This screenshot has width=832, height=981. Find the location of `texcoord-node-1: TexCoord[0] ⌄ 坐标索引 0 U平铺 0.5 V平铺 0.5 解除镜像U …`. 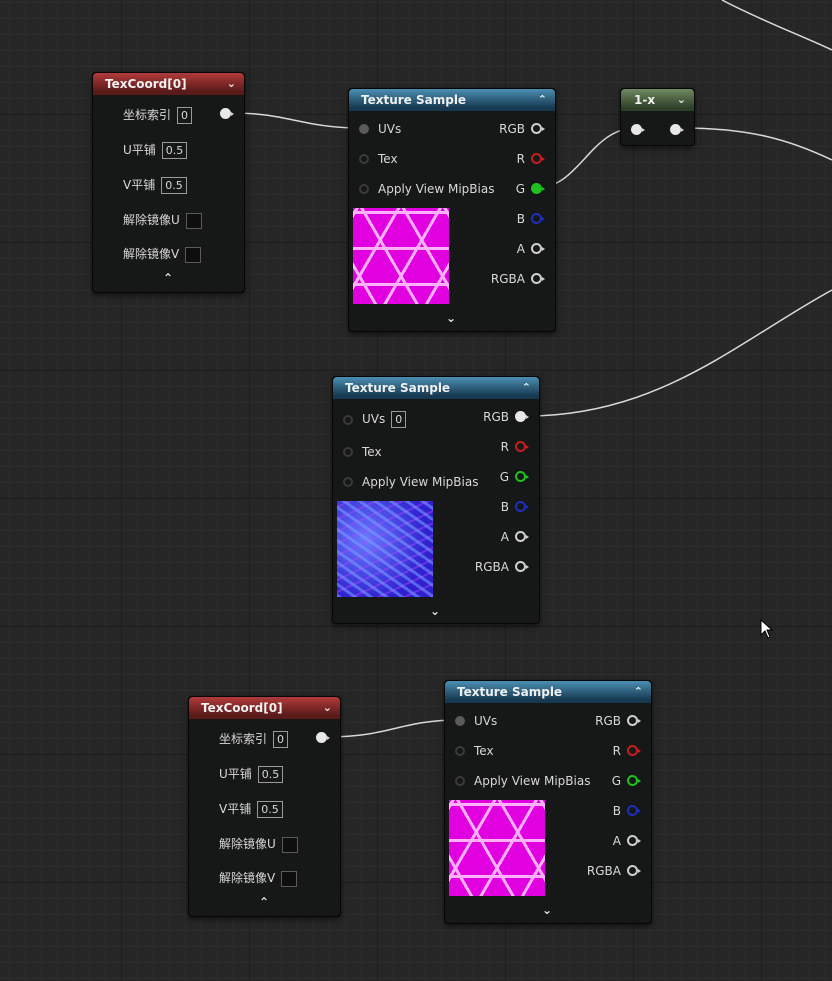

texcoord-node-1: TexCoord[0] ⌄ 坐标索引 0 U平铺 0.5 V平铺 0.5 解除镜像U … is located at coordinates (168, 182).